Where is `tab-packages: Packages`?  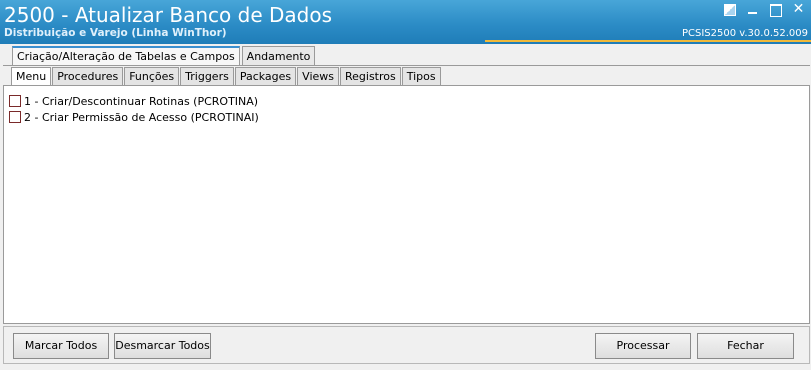 tab-packages: Packages is located at coordinates (265, 76).